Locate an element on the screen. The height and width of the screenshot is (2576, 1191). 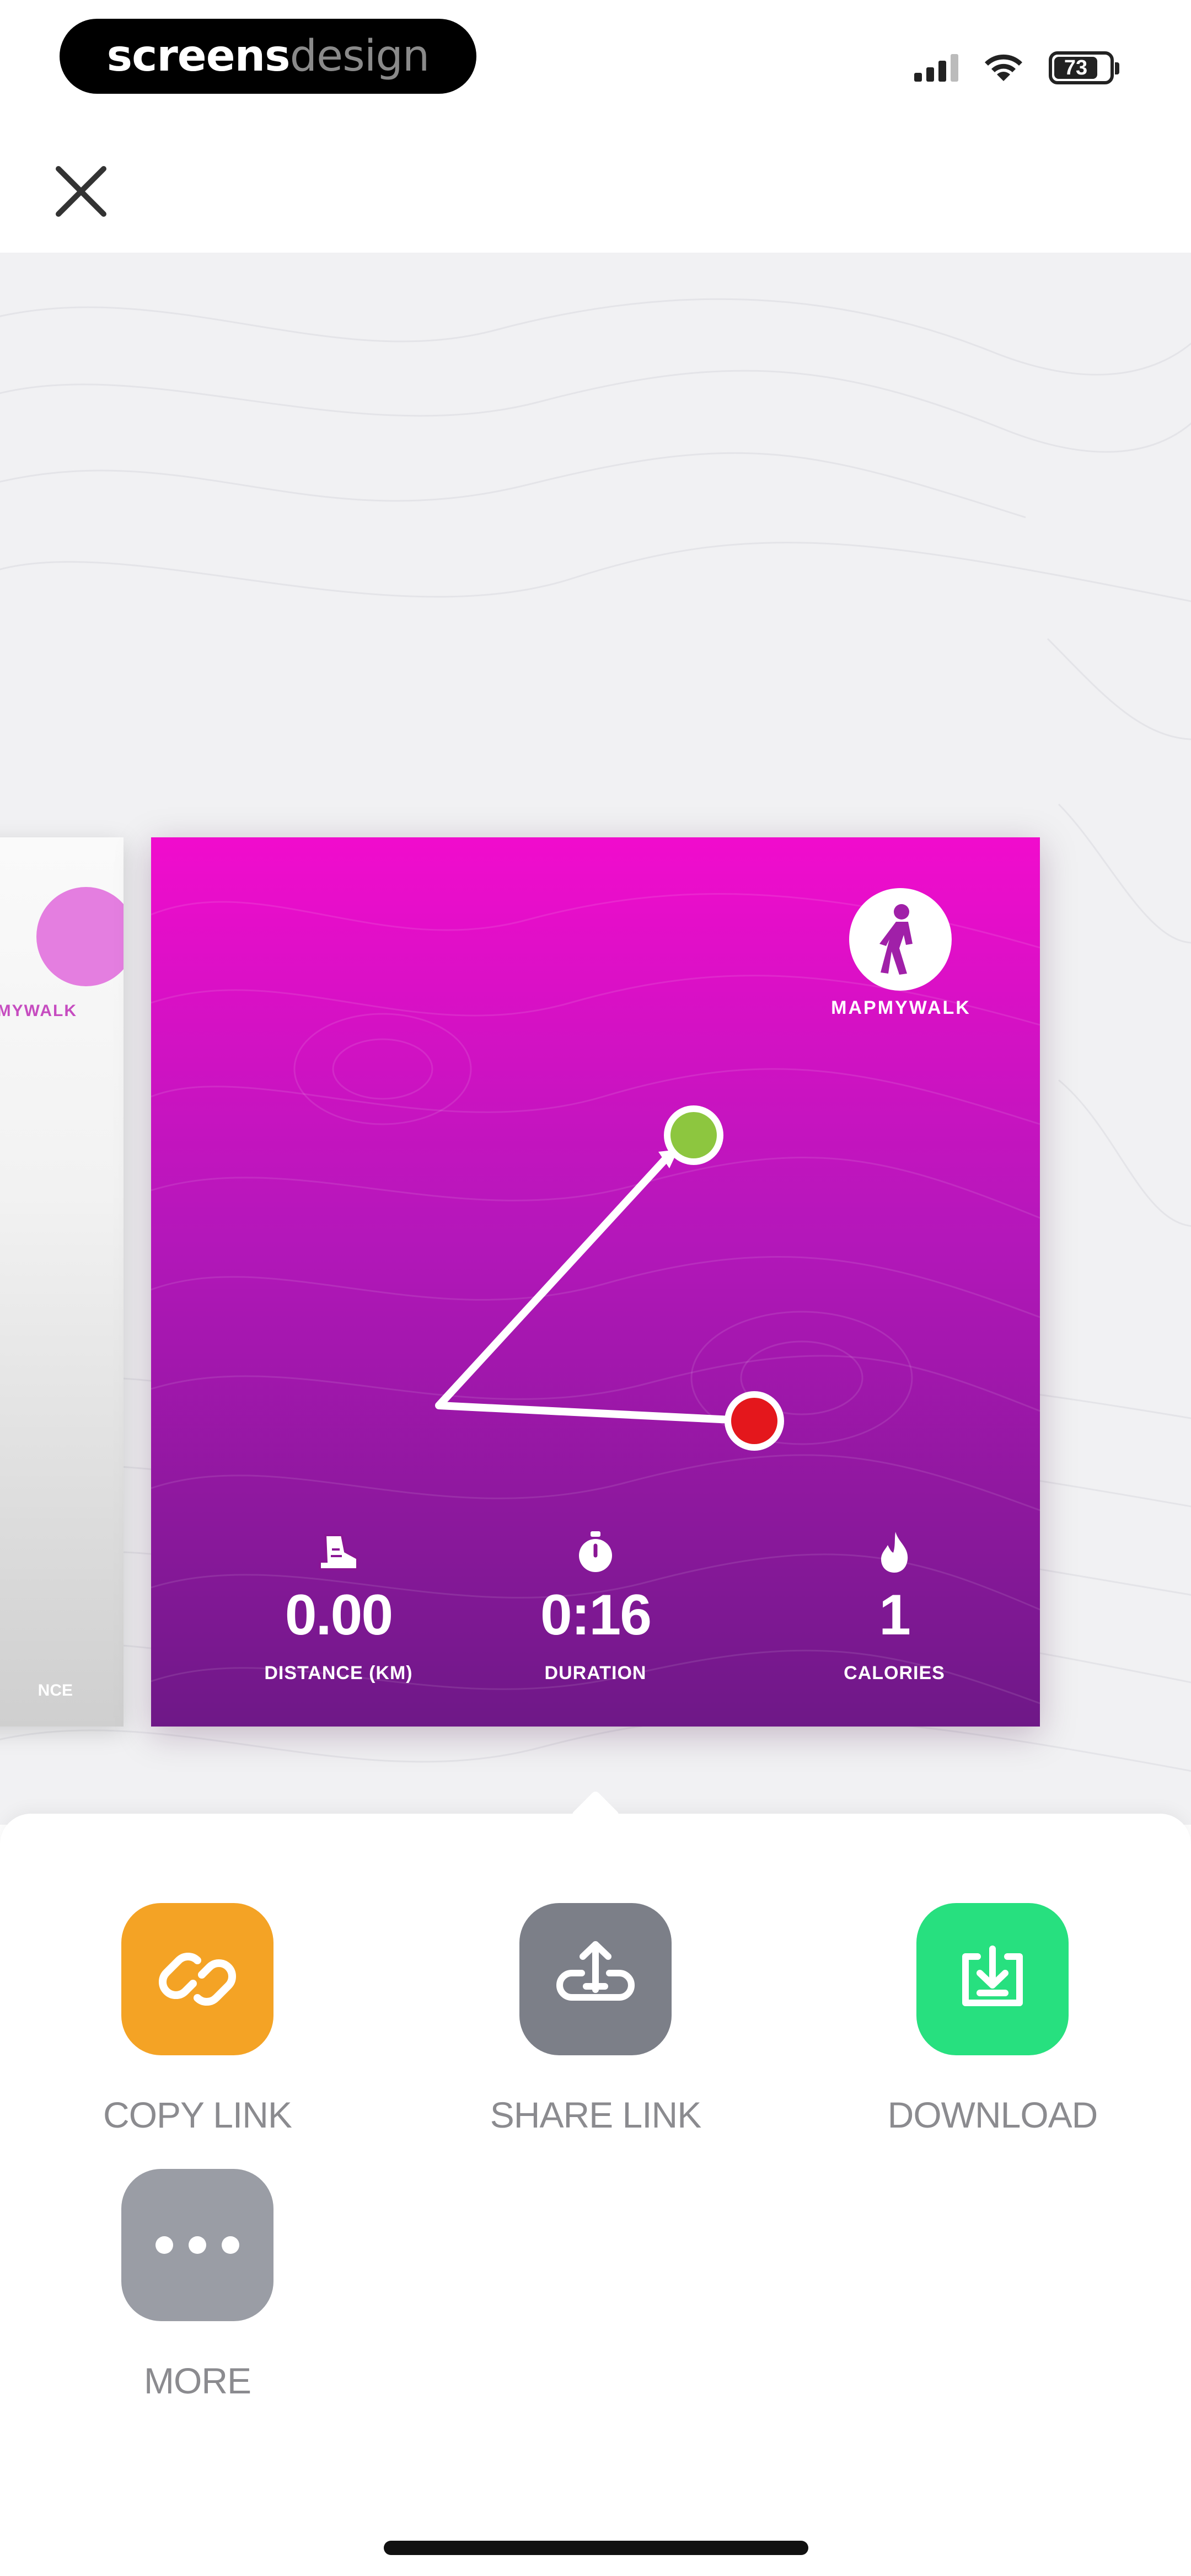
copy-link-button: COPY LINK is located at coordinates (197, 2019).